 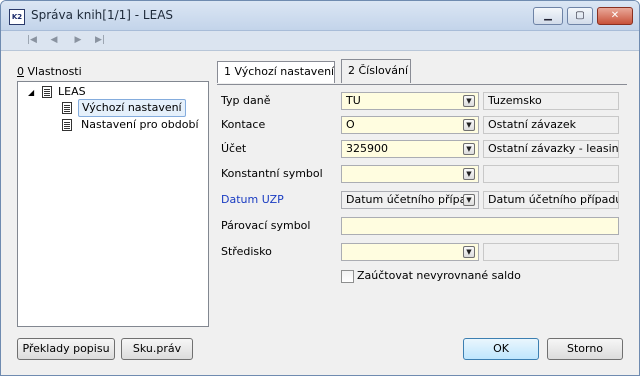 What do you see at coordinates (367, 148) in the screenshot?
I see `ucet-value: 325900` at bounding box center [367, 148].